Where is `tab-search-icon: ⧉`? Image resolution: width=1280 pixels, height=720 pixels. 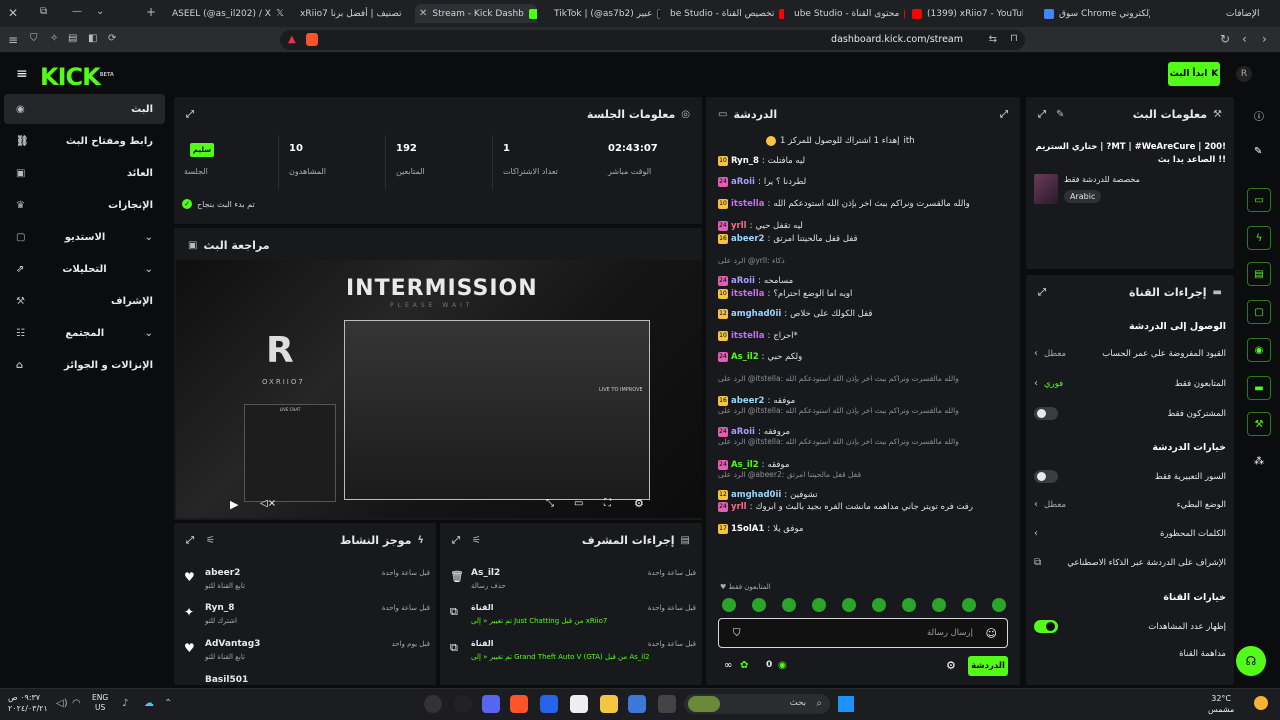 tab-search-icon: ⧉ is located at coordinates (43, 11).